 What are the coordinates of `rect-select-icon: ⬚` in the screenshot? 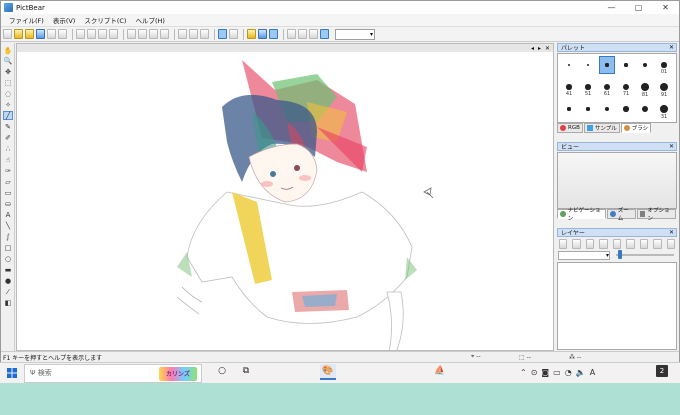 It's located at (8, 82).